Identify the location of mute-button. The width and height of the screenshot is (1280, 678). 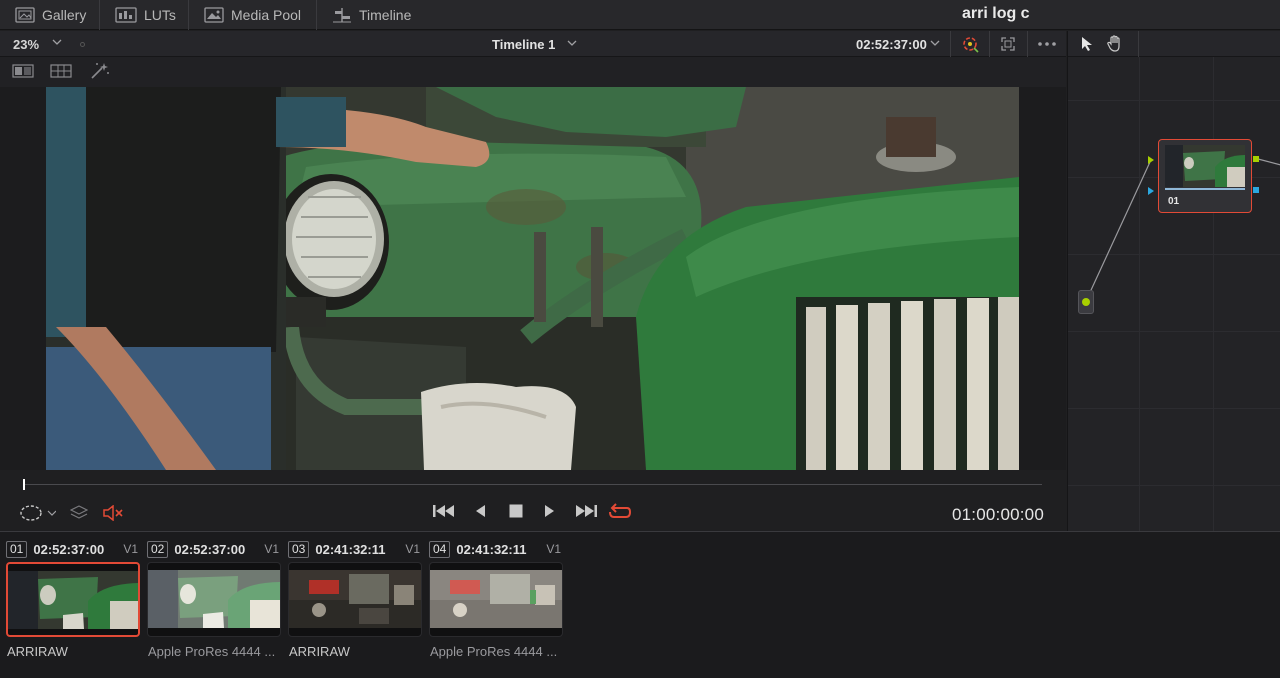
(114, 513).